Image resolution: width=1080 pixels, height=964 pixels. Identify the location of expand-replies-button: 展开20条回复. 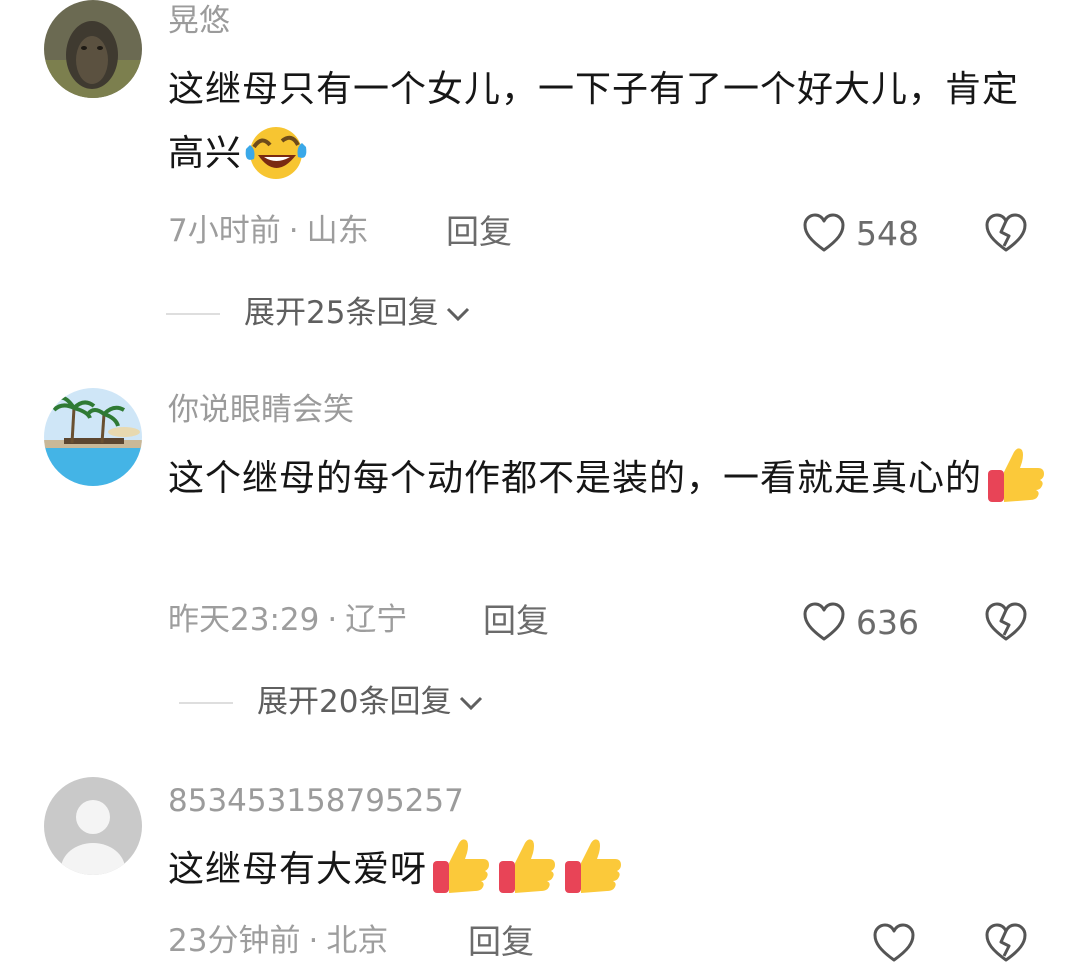
(332, 702).